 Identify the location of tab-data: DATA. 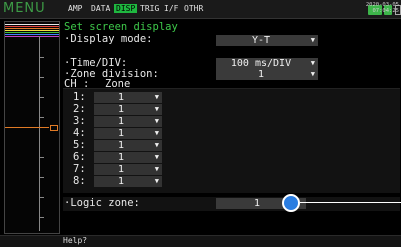
(100, 8).